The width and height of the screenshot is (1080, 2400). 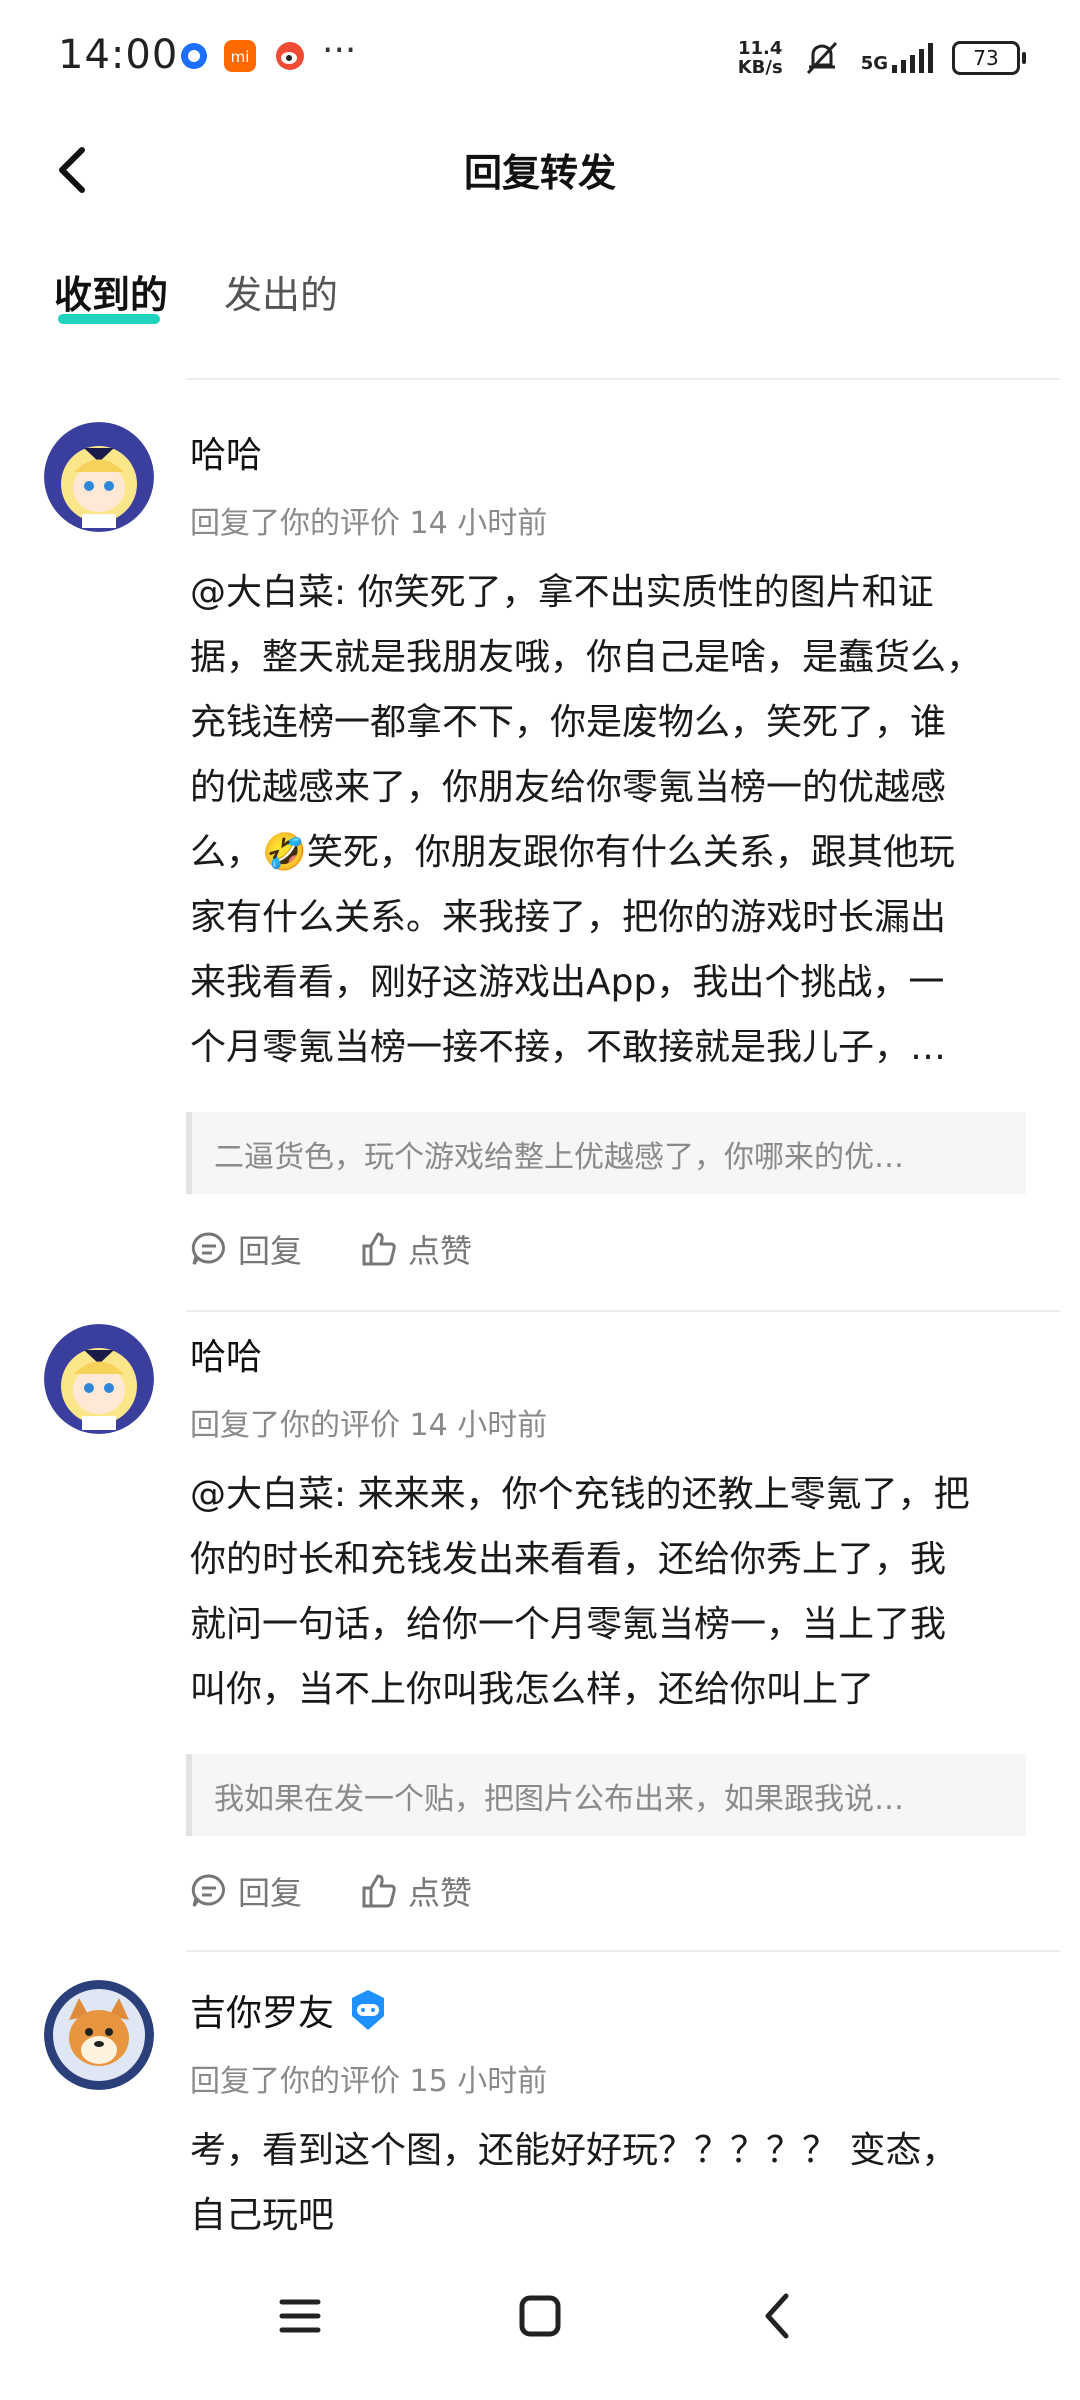 I want to click on back-arrow-icon, so click(x=777, y=2316).